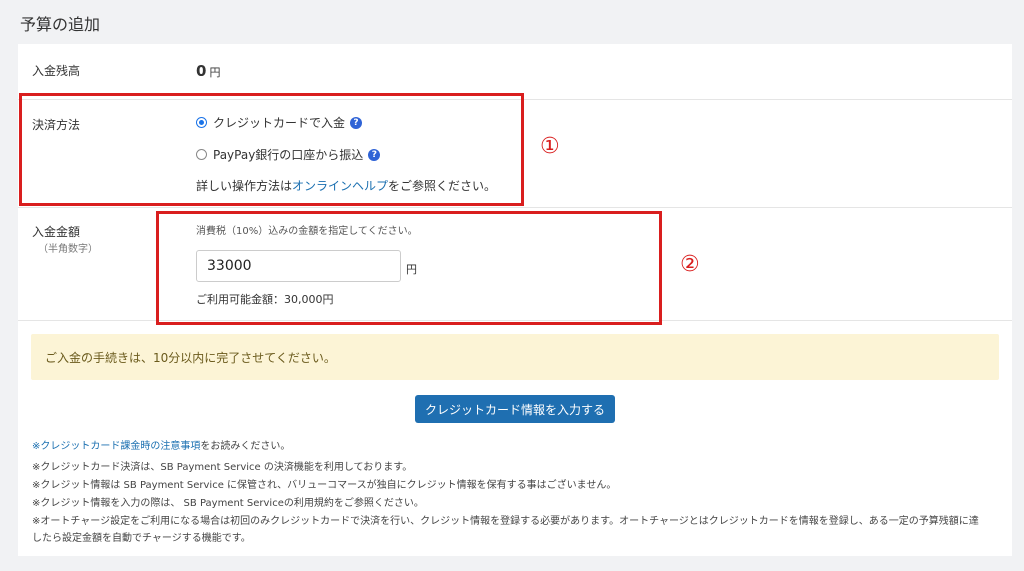 The height and width of the screenshot is (571, 1024). I want to click on note-5b: したら設定金額を自動でチャージする機能です。, so click(141, 538).